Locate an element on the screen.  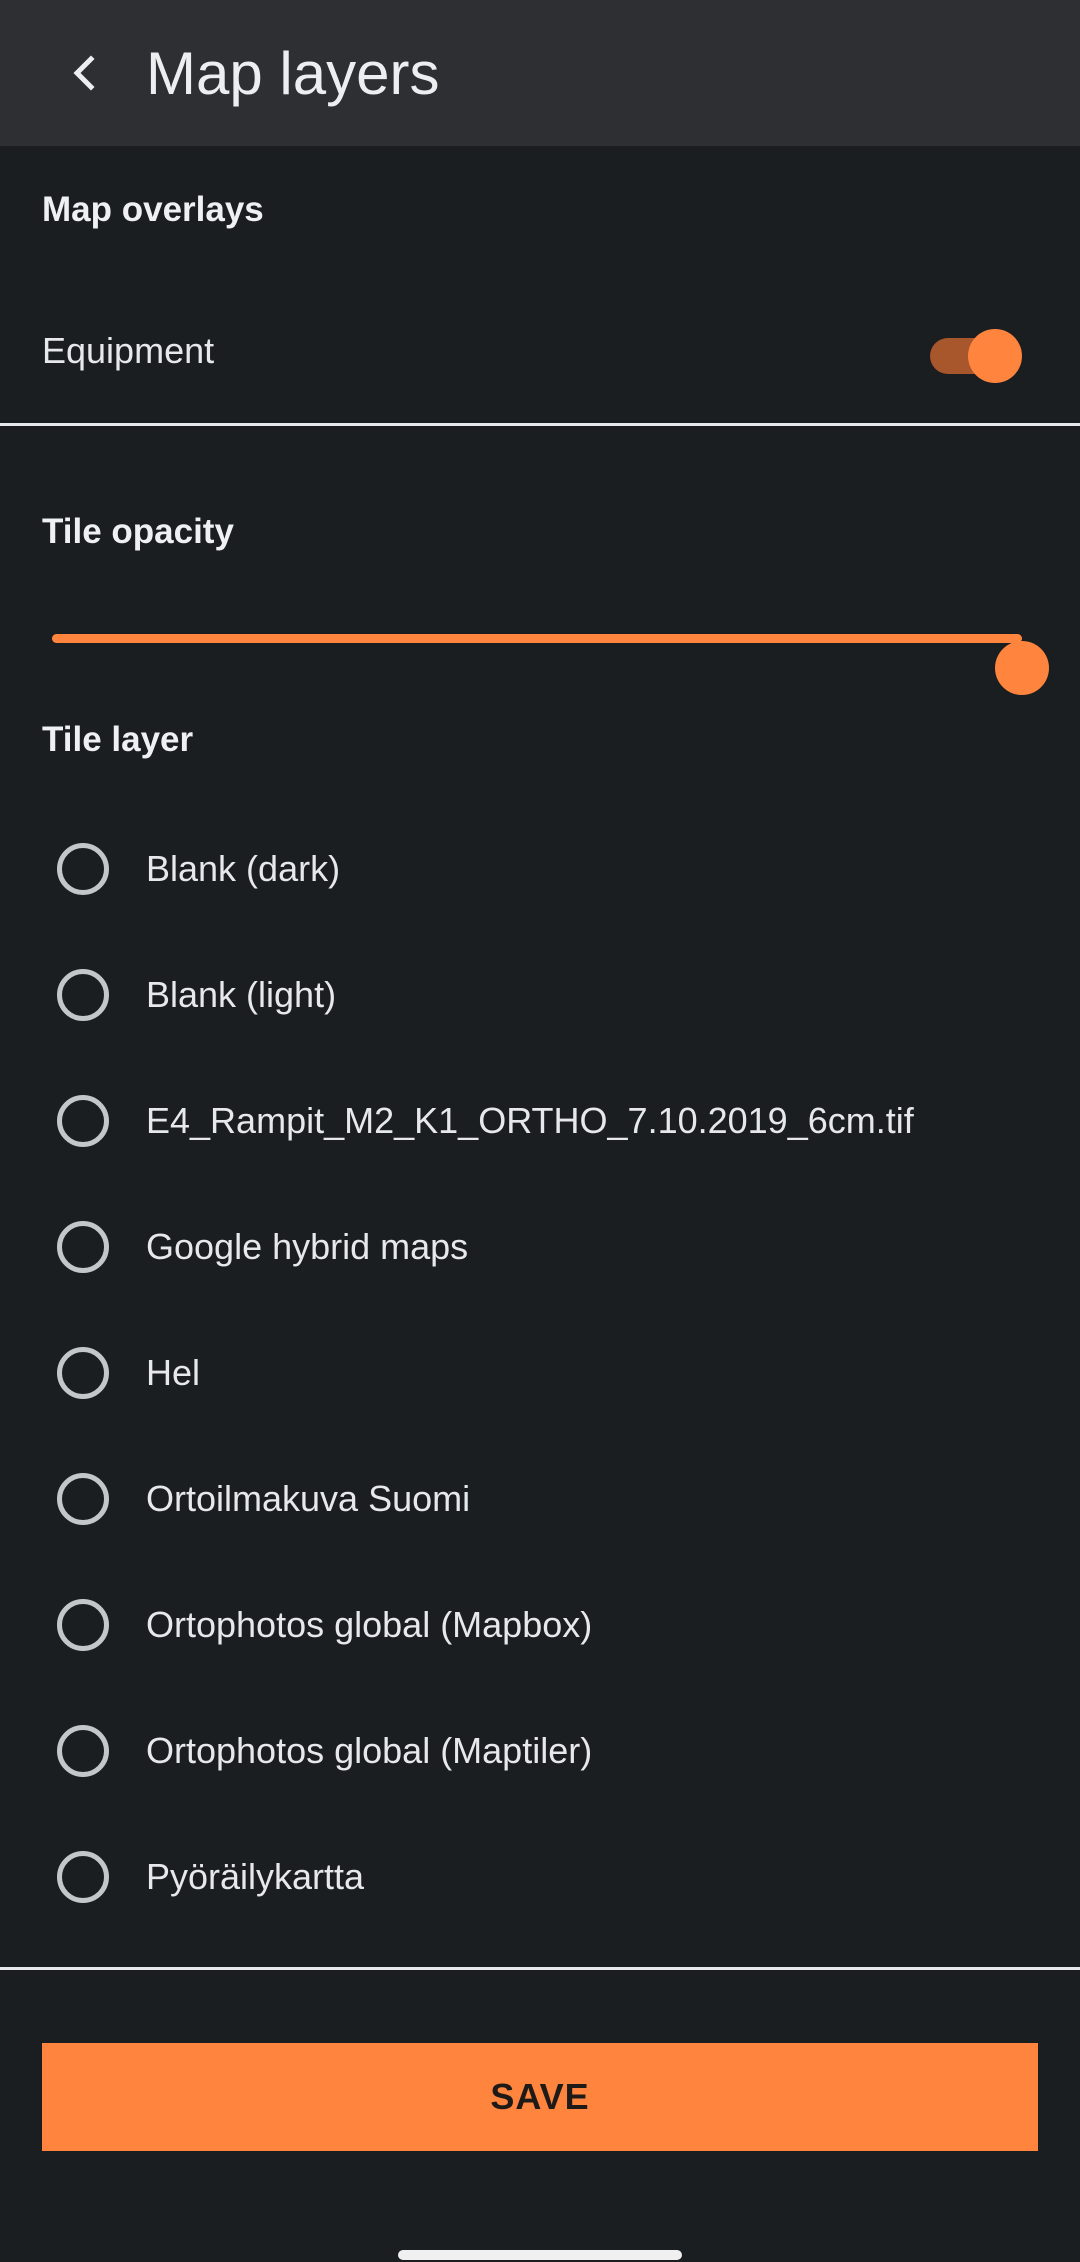
tile-layer-option-label: E4_Rampit_M2_K1_ORTHO_7.10.2019_6cm.tif is located at coordinates (530, 1120).